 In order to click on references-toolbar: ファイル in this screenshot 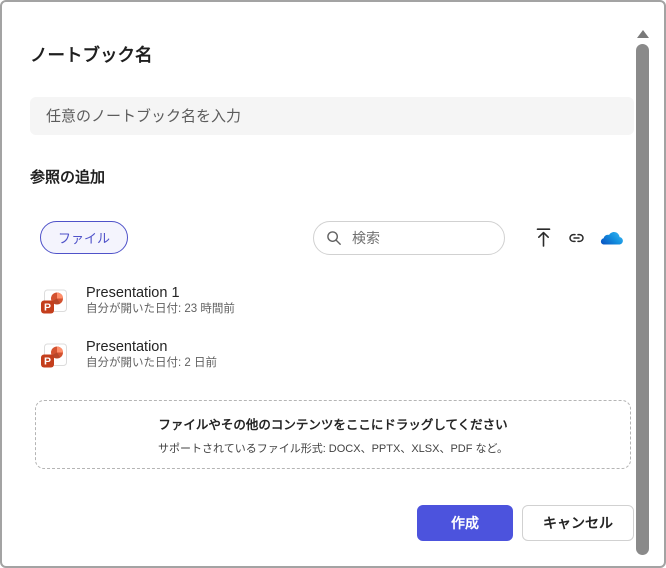, I will do `click(333, 237)`.